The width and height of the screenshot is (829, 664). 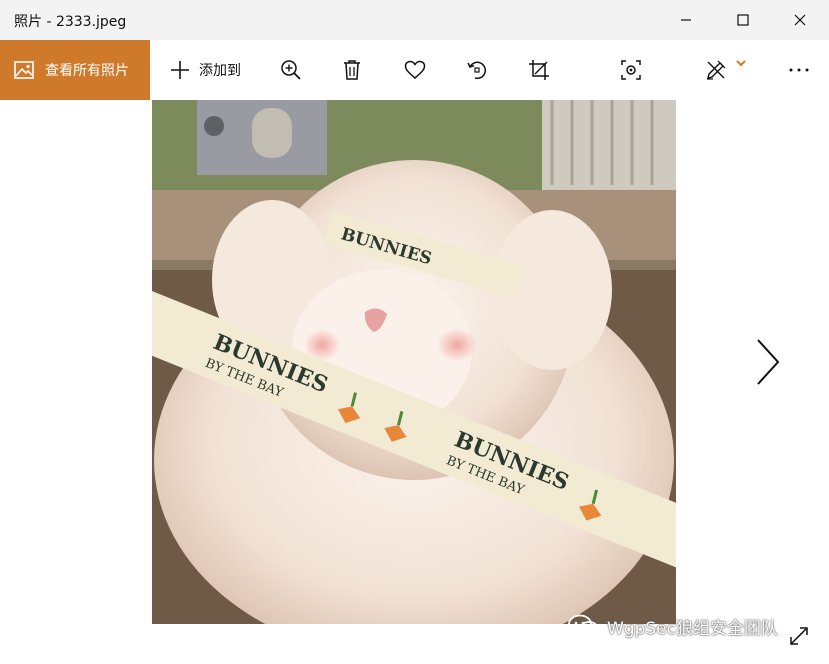 I want to click on expand-icon, so click(x=799, y=636).